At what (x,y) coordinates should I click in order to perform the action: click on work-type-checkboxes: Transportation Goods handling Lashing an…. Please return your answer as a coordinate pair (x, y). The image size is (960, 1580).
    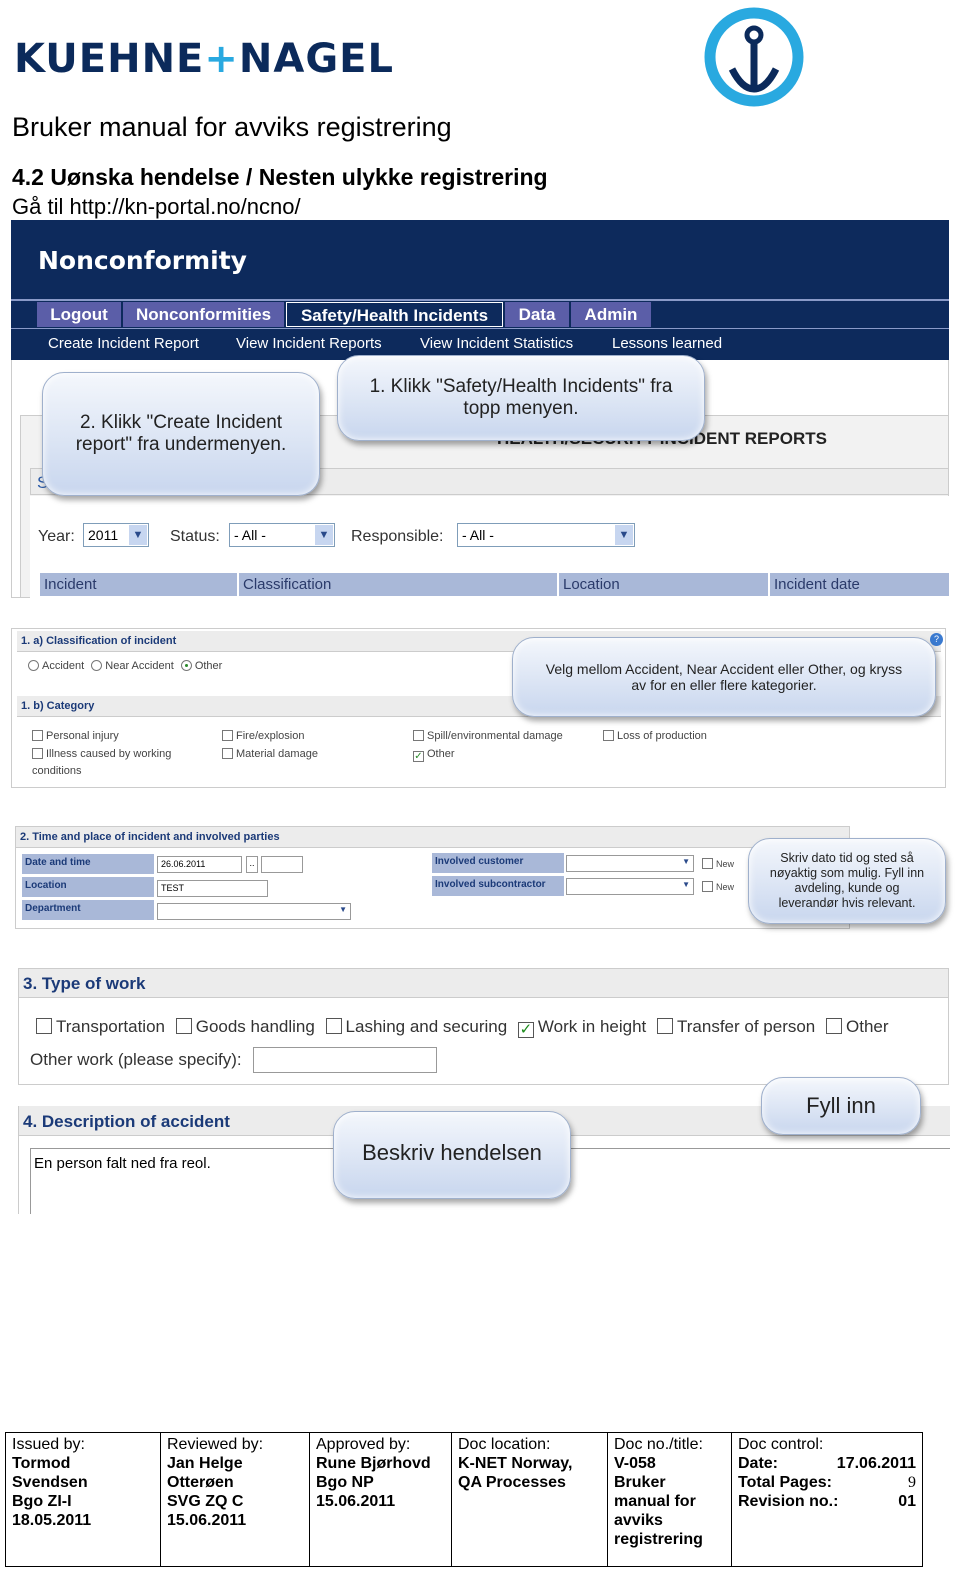
    Looking at the image, I should click on (462, 1027).